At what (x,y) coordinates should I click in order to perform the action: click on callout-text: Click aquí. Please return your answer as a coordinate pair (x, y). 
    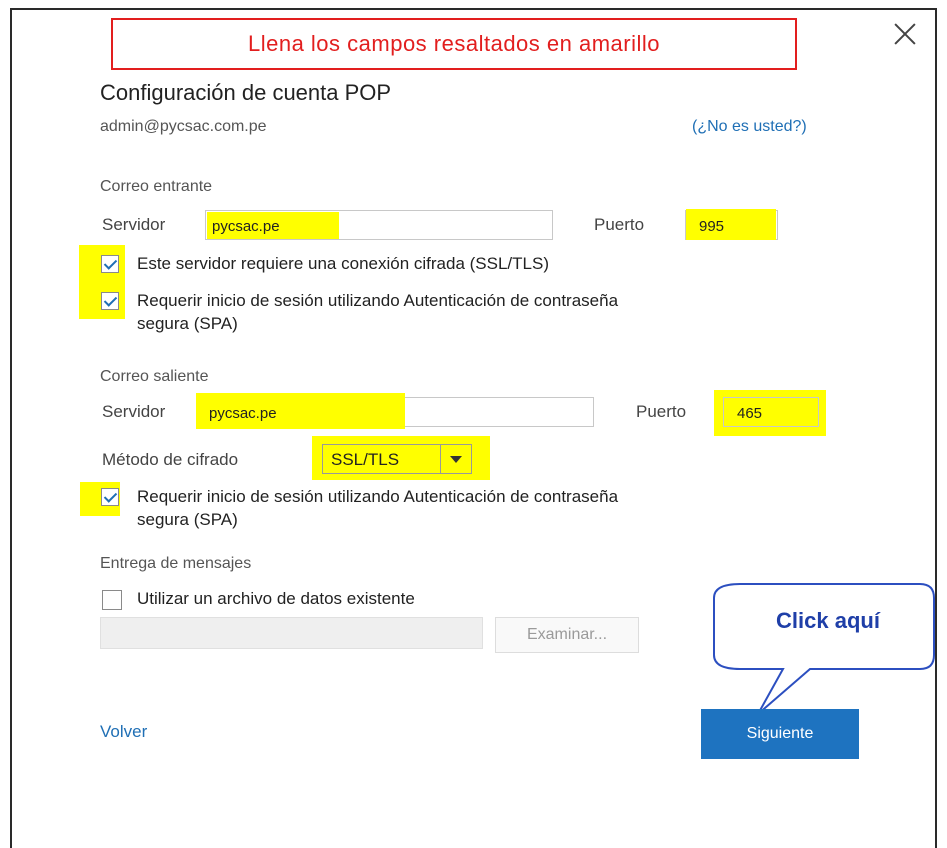
    Looking at the image, I should click on (828, 620).